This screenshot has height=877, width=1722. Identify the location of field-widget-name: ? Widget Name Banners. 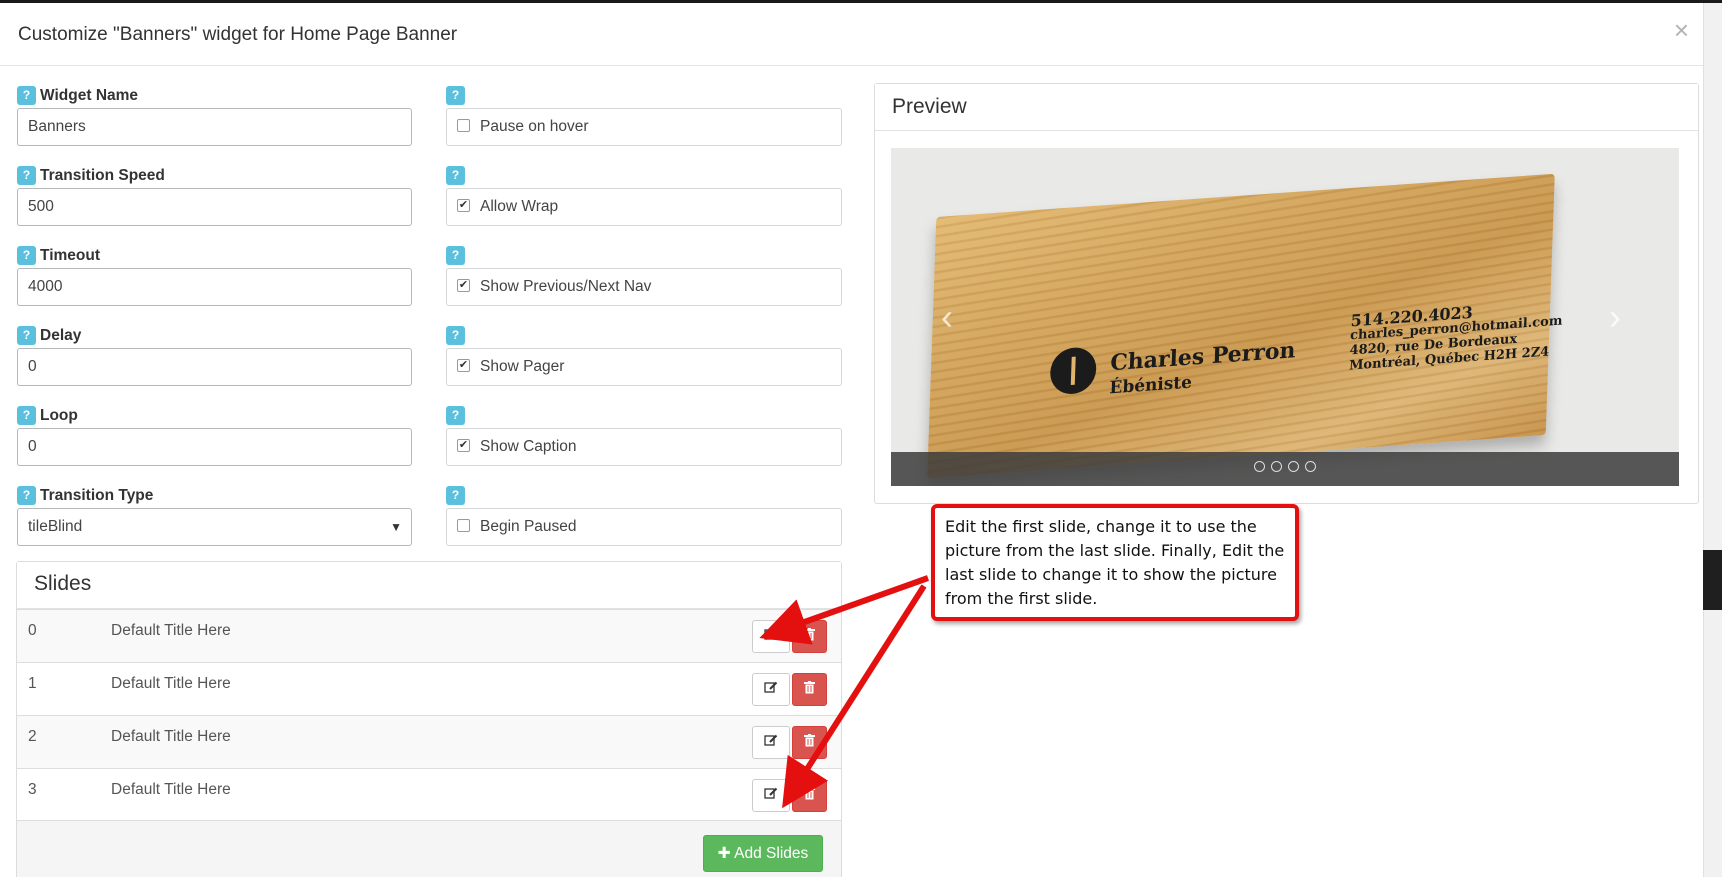
(214, 117).